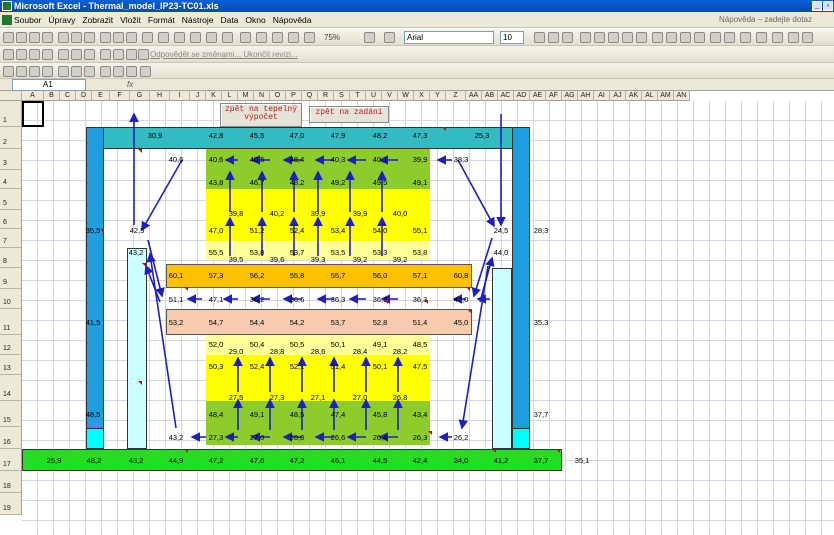 Image resolution: width=834 pixels, height=535 pixels. What do you see at coordinates (541, 414) in the screenshot?
I see `cell-value: 37,7` at bounding box center [541, 414].